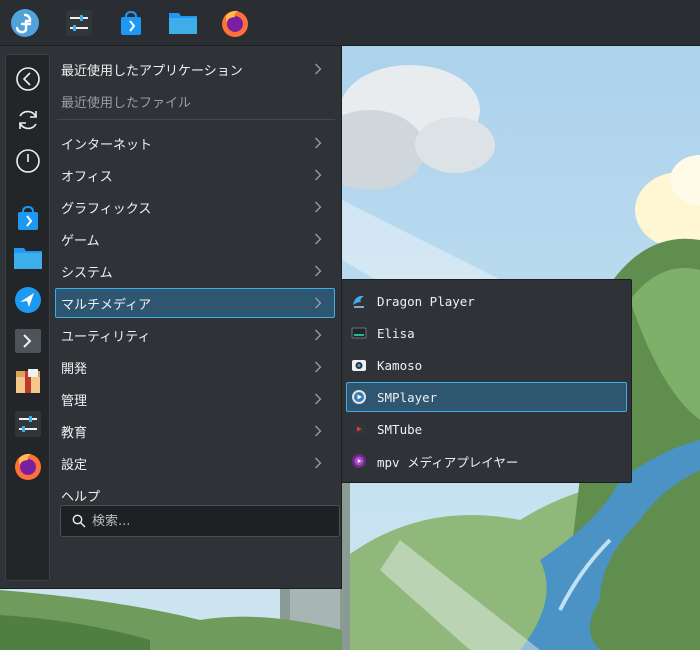 The width and height of the screenshot is (700, 650). What do you see at coordinates (215, 521) in the screenshot?
I see `search-input` at bounding box center [215, 521].